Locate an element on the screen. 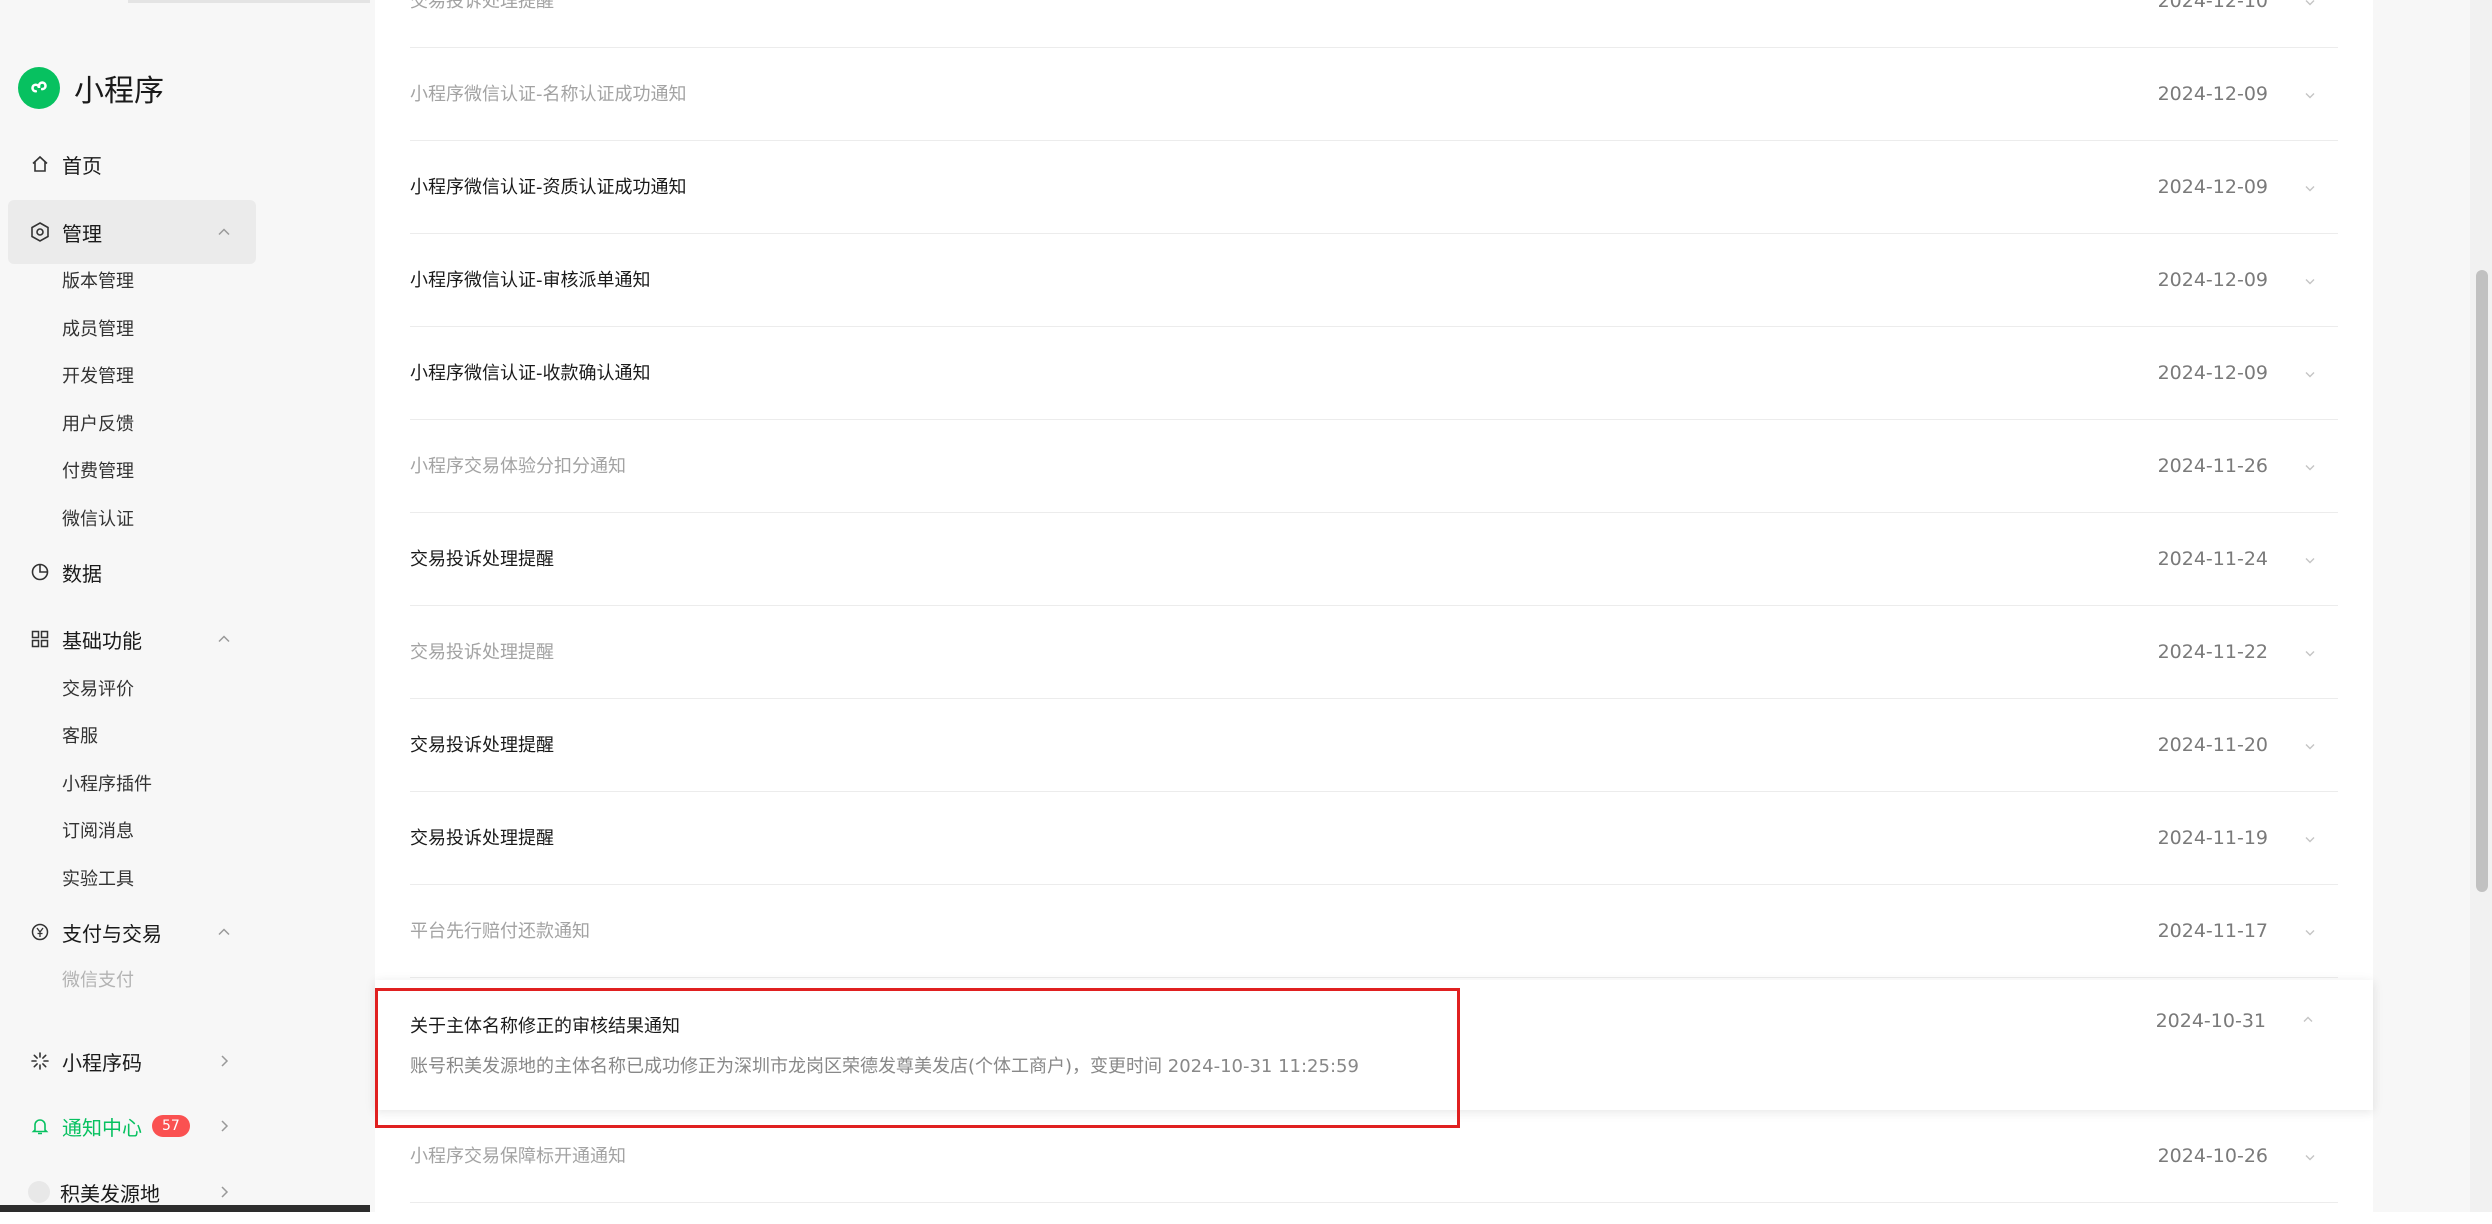 The height and width of the screenshot is (1224, 2492). notification-row: 小程序微信认证-收款确认通知 2024-12-09 is located at coordinates (1374, 373).